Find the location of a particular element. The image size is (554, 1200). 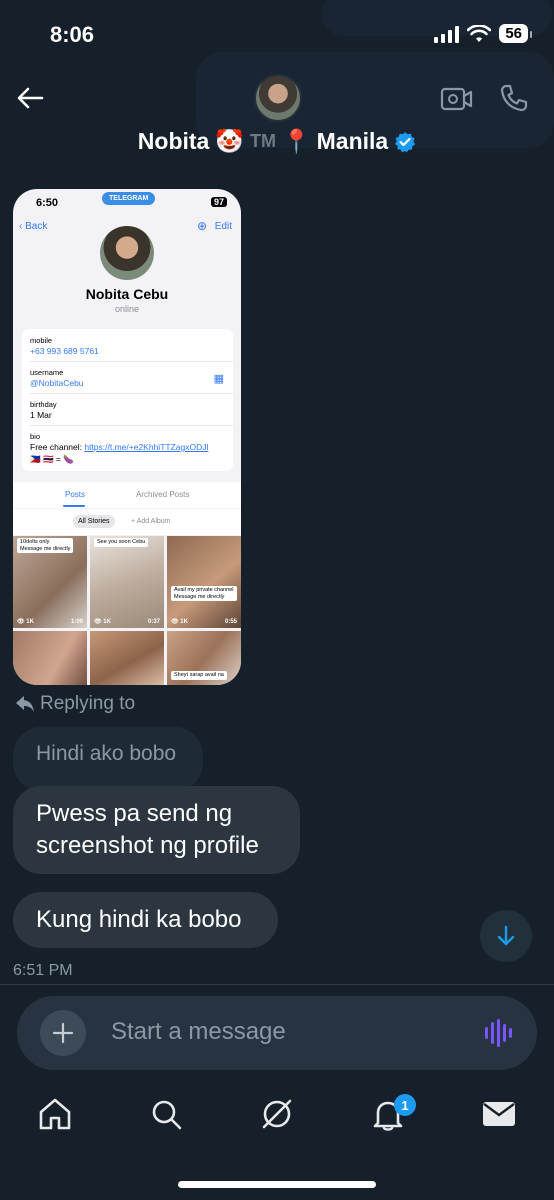

status-bar: 8:06 56 is located at coordinates (277, 35).